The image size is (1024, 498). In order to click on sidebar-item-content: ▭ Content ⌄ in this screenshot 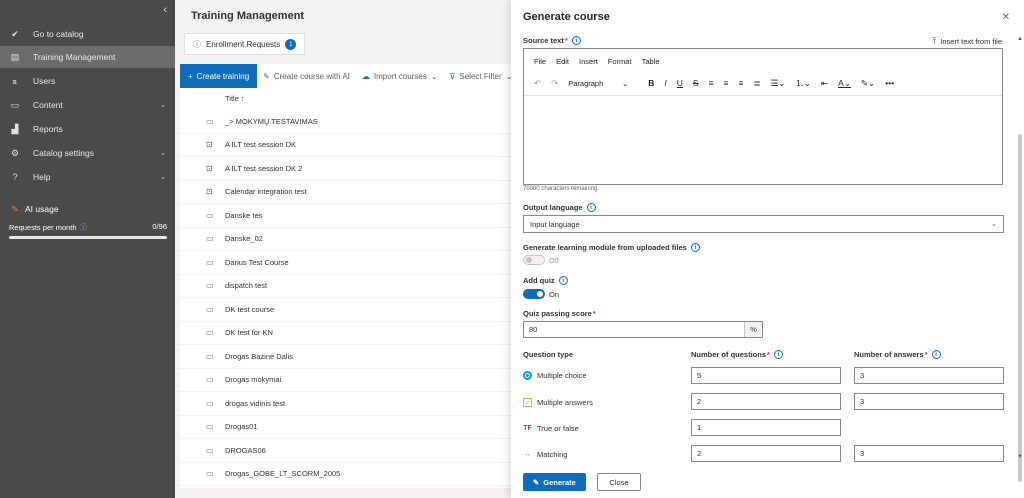, I will do `click(87, 105)`.